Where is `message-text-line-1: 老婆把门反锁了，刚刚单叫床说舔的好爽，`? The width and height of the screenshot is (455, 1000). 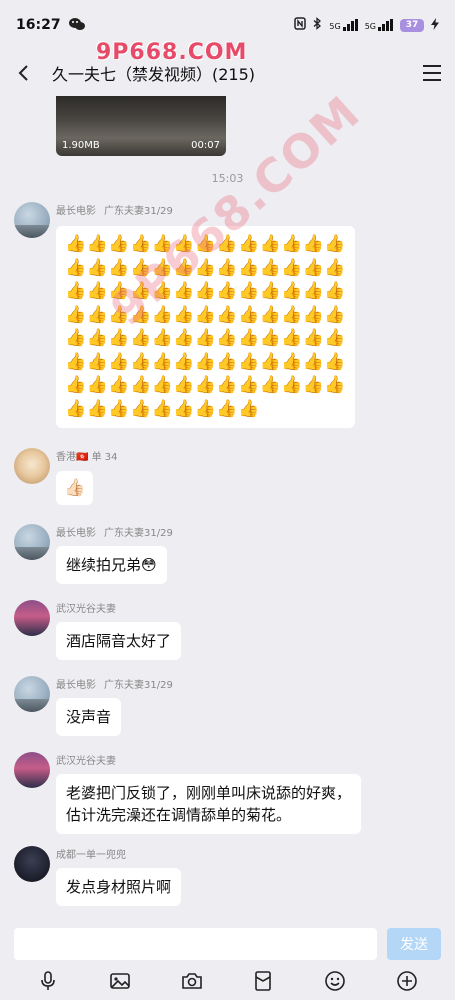
message-text-line-1: 老婆把门反锁了，刚刚单叫床说舔的好爽， is located at coordinates (209, 793).